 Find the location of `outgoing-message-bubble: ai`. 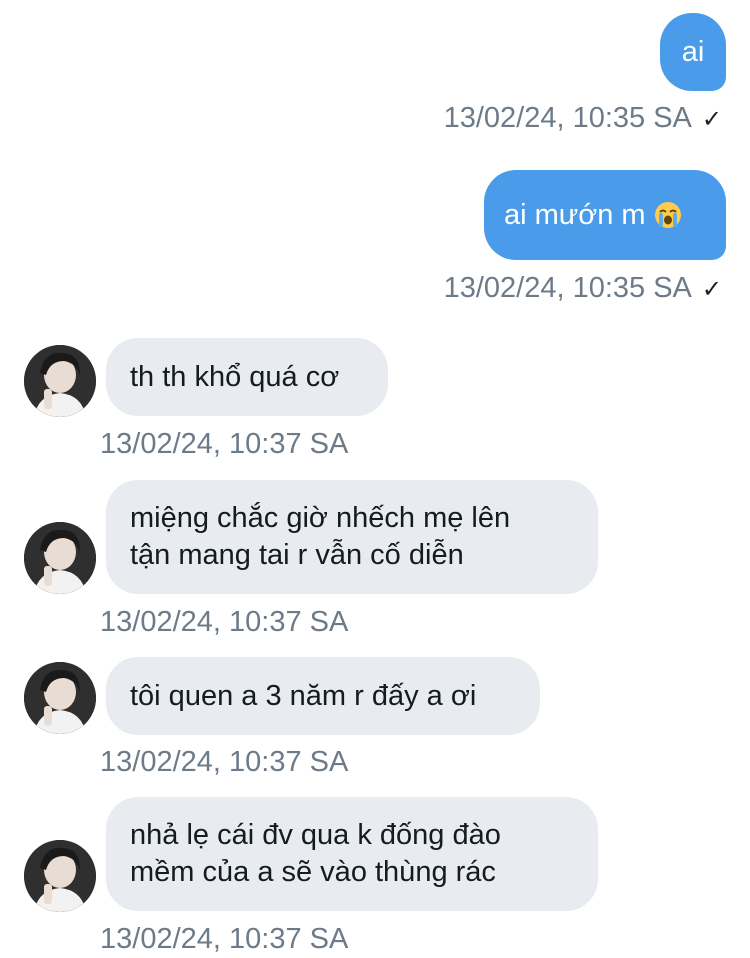

outgoing-message-bubble: ai is located at coordinates (693, 52).